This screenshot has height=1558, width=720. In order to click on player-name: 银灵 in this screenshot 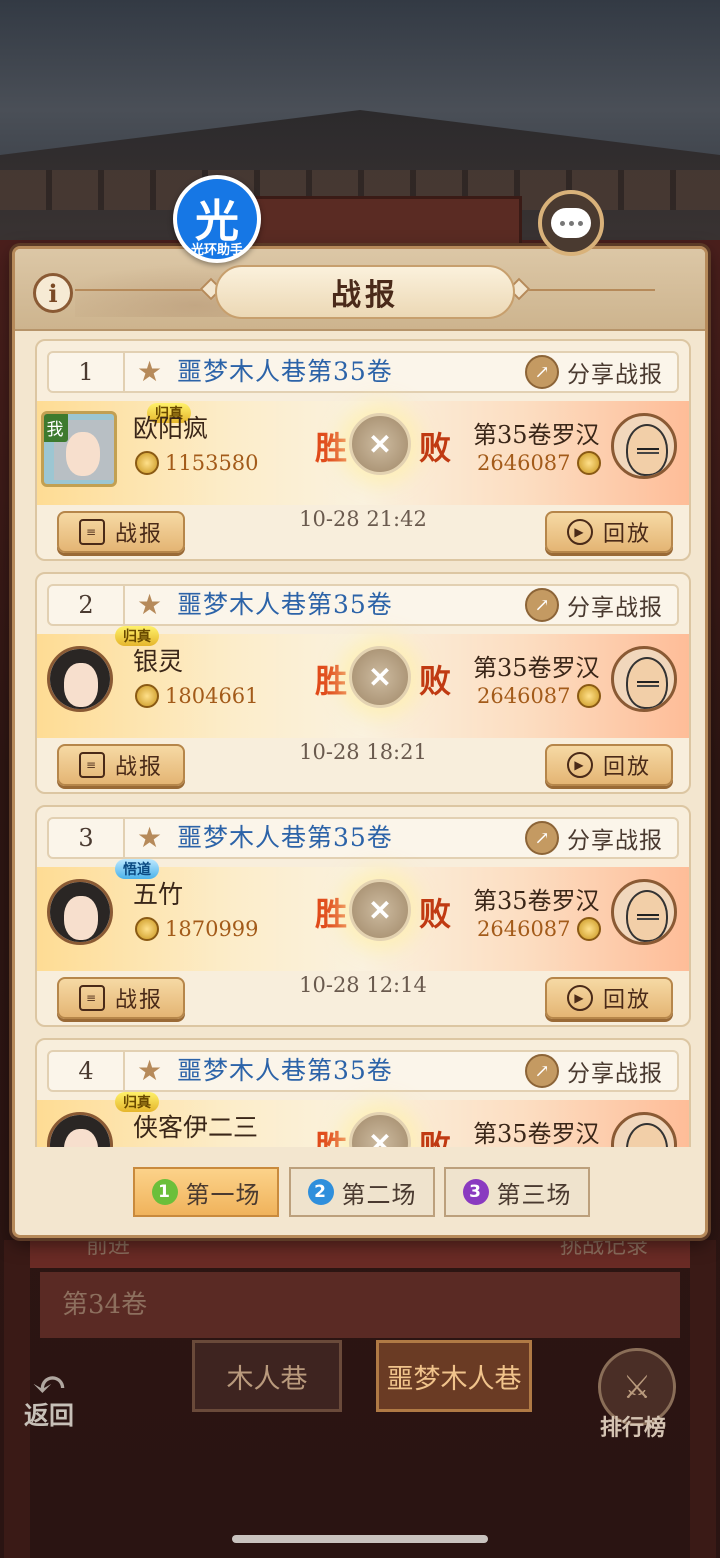, I will do `click(158, 661)`.